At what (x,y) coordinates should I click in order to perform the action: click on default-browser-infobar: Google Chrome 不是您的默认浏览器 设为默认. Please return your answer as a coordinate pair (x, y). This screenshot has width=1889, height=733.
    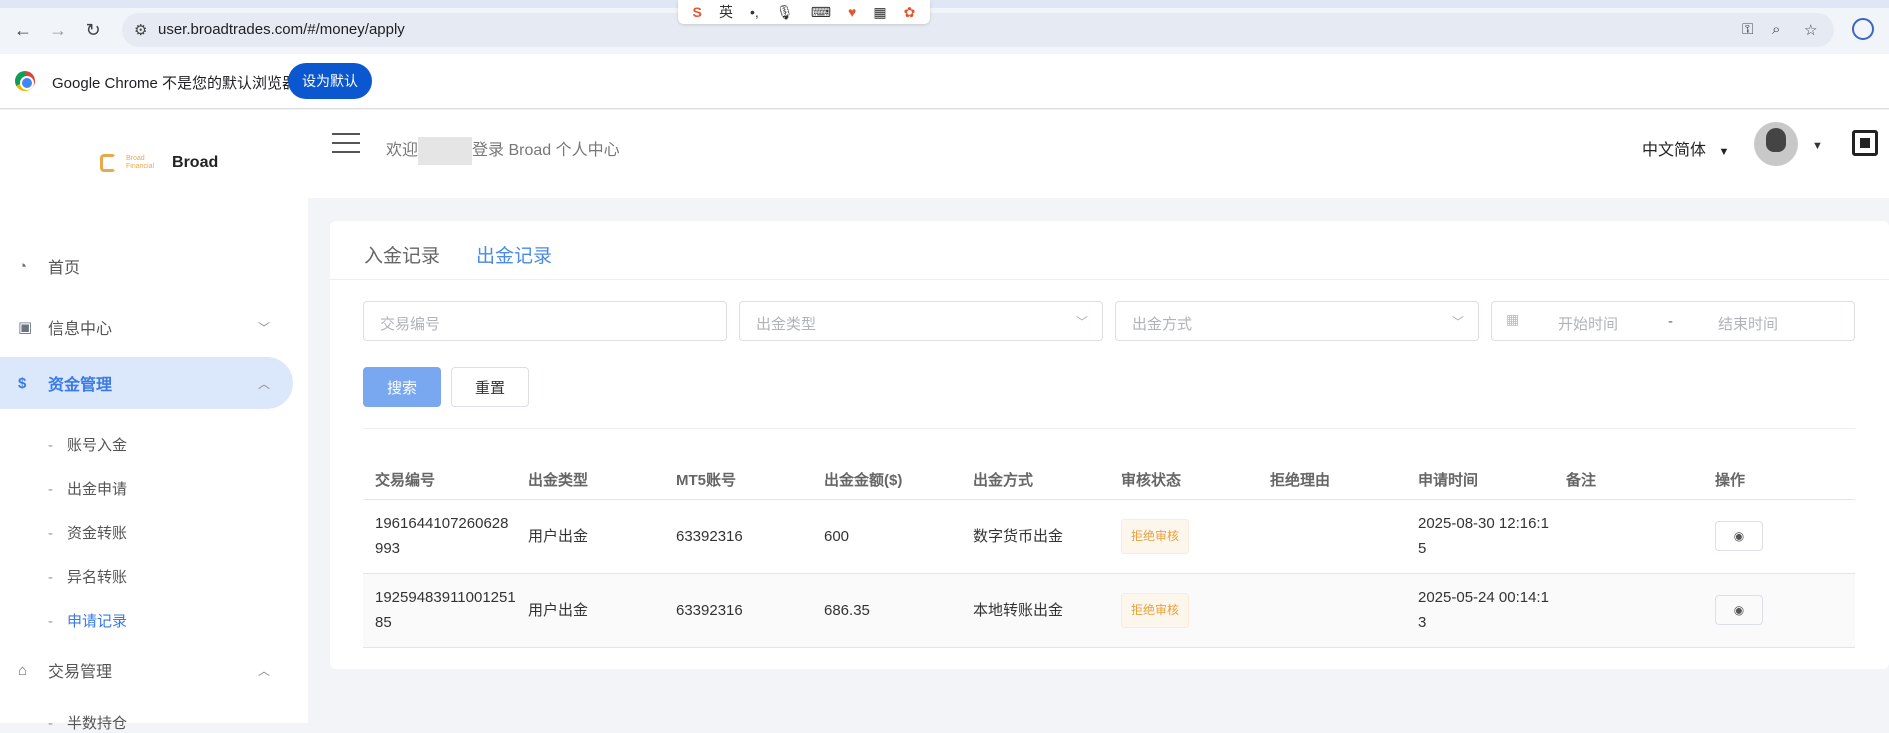
    Looking at the image, I should click on (944, 81).